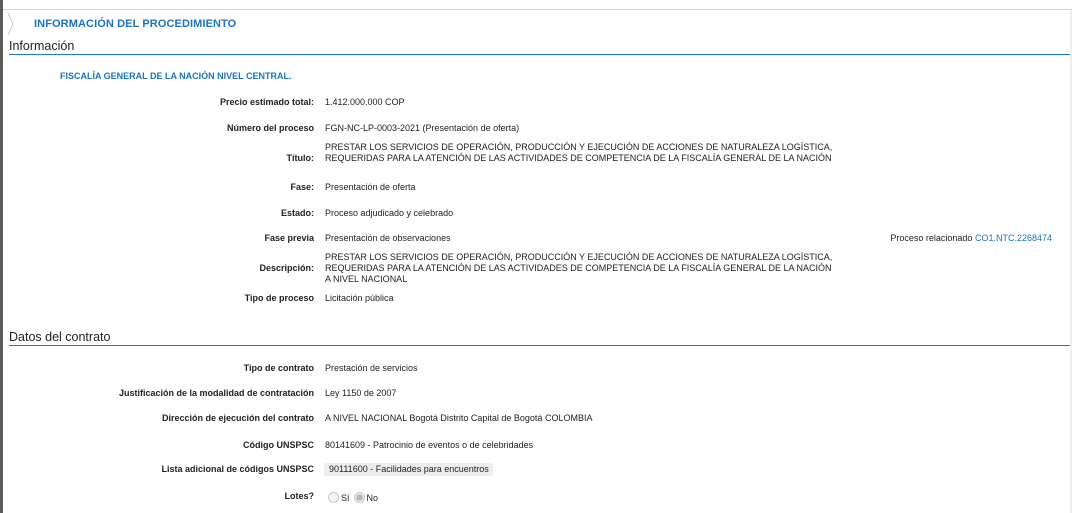 Image resolution: width=1072 pixels, height=513 pixels. I want to click on procedure-section-header: INFORMACIÓN DEL PROCEDIMIENTO, so click(537, 23).